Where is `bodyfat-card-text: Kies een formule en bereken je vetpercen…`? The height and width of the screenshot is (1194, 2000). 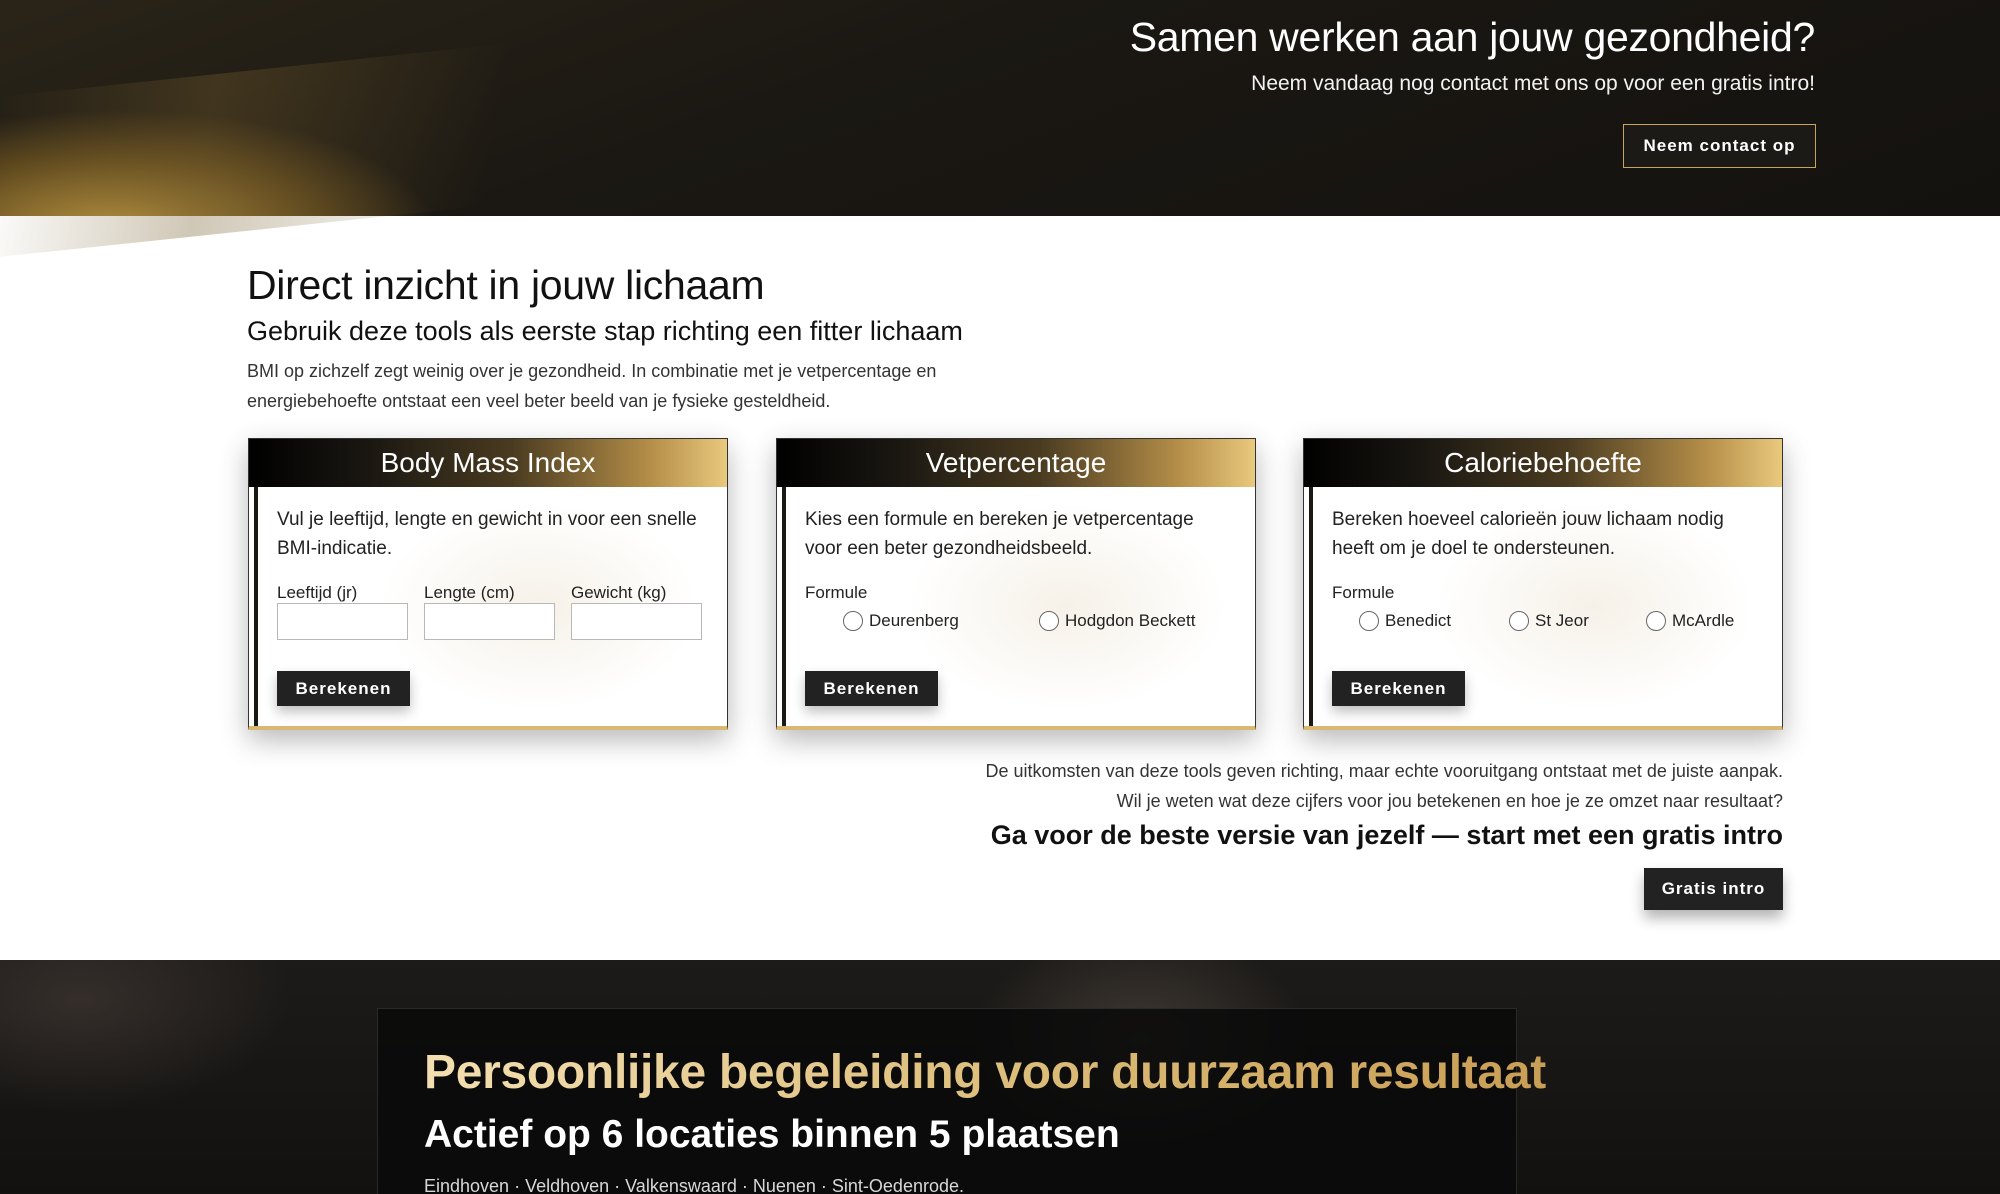
bodyfat-card-text: Kies een formule en bereken je vetpercen… is located at coordinates (999, 534).